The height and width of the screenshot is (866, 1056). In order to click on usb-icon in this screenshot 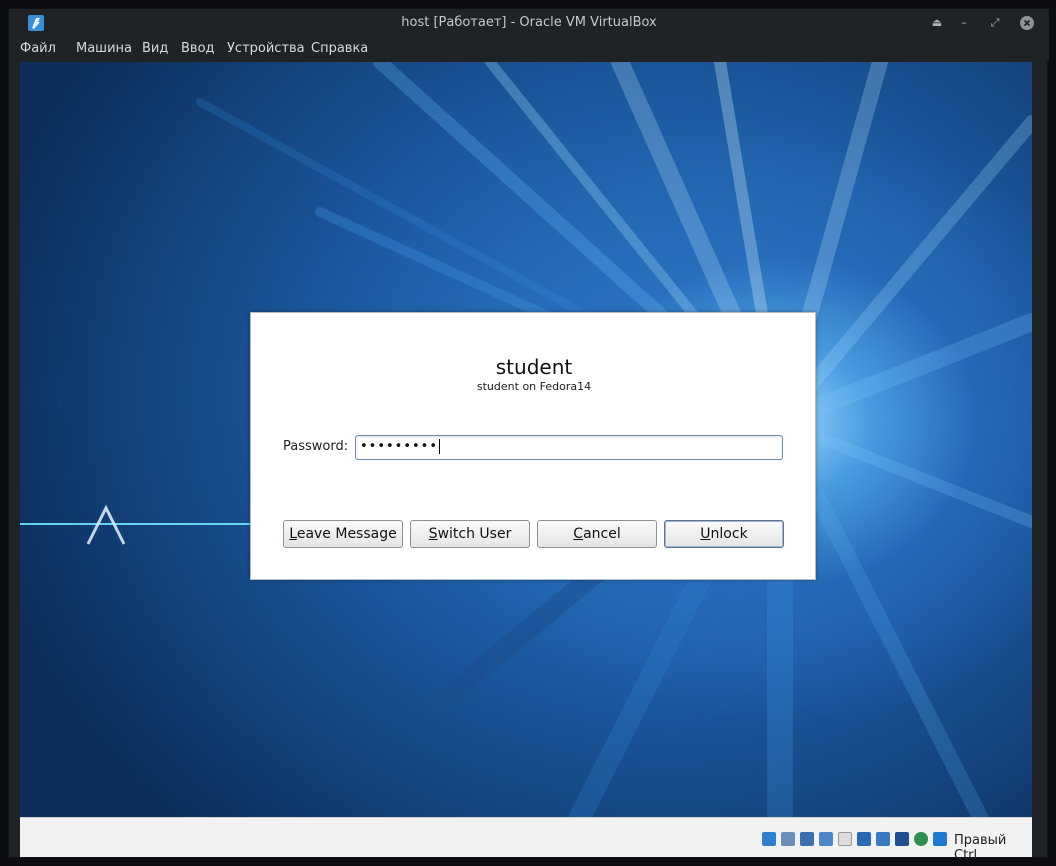, I will do `click(845, 839)`.